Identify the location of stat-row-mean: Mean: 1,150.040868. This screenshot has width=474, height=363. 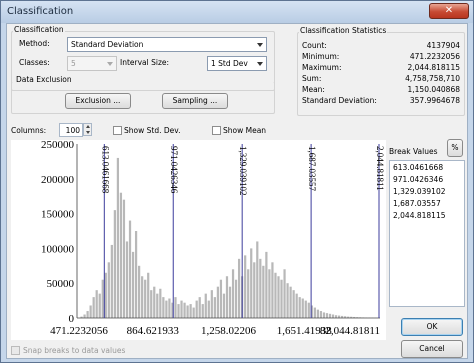
(381, 89).